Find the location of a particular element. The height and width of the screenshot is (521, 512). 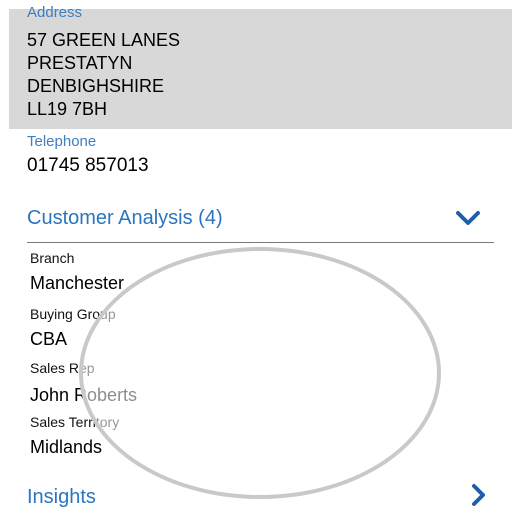

insights-title: Insights is located at coordinates (61, 497).